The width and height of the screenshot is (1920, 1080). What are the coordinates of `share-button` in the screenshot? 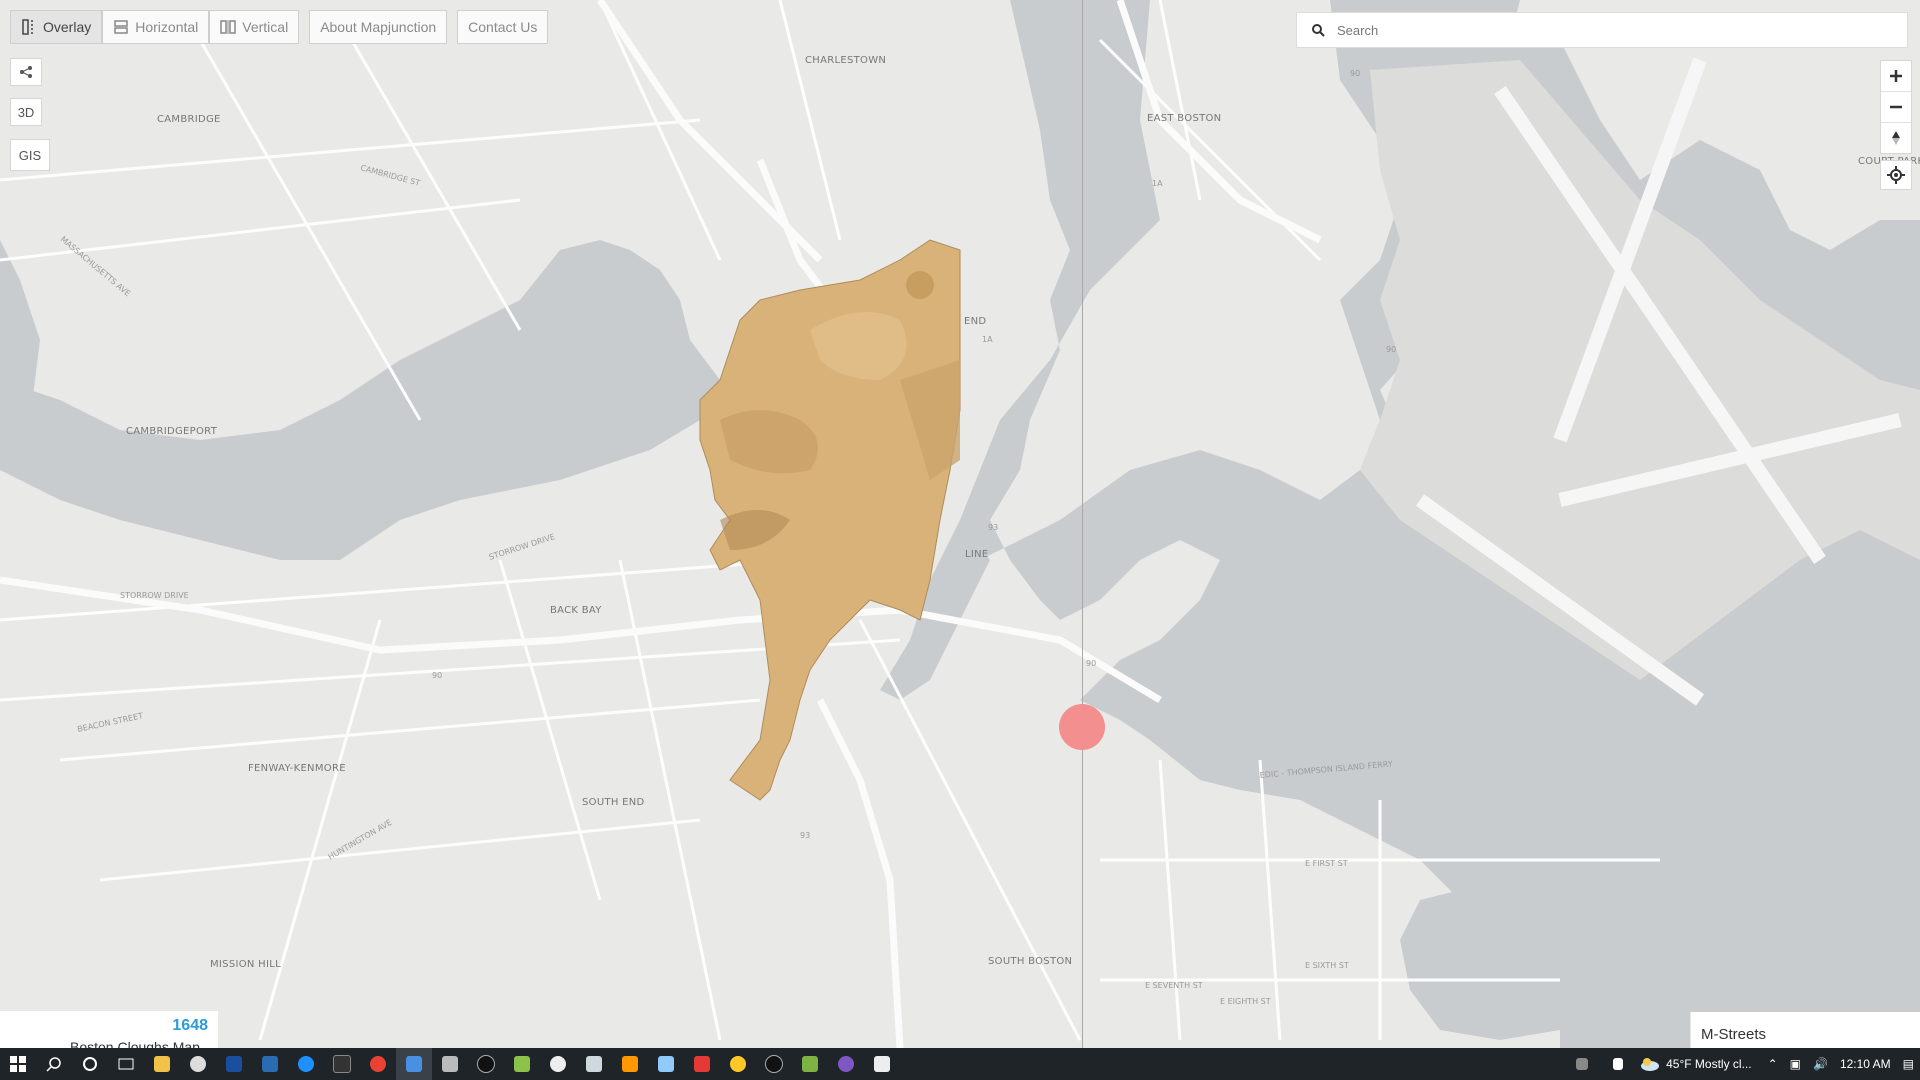 It's located at (26, 72).